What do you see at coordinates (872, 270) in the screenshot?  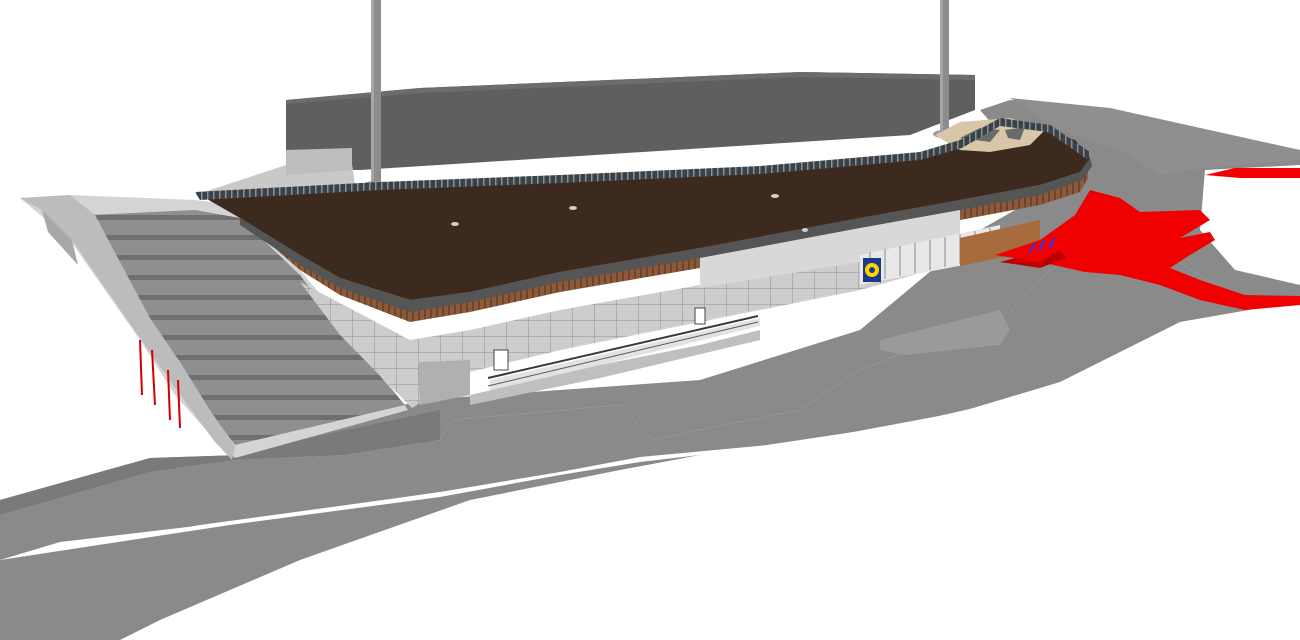 I see `shop-logo-sign` at bounding box center [872, 270].